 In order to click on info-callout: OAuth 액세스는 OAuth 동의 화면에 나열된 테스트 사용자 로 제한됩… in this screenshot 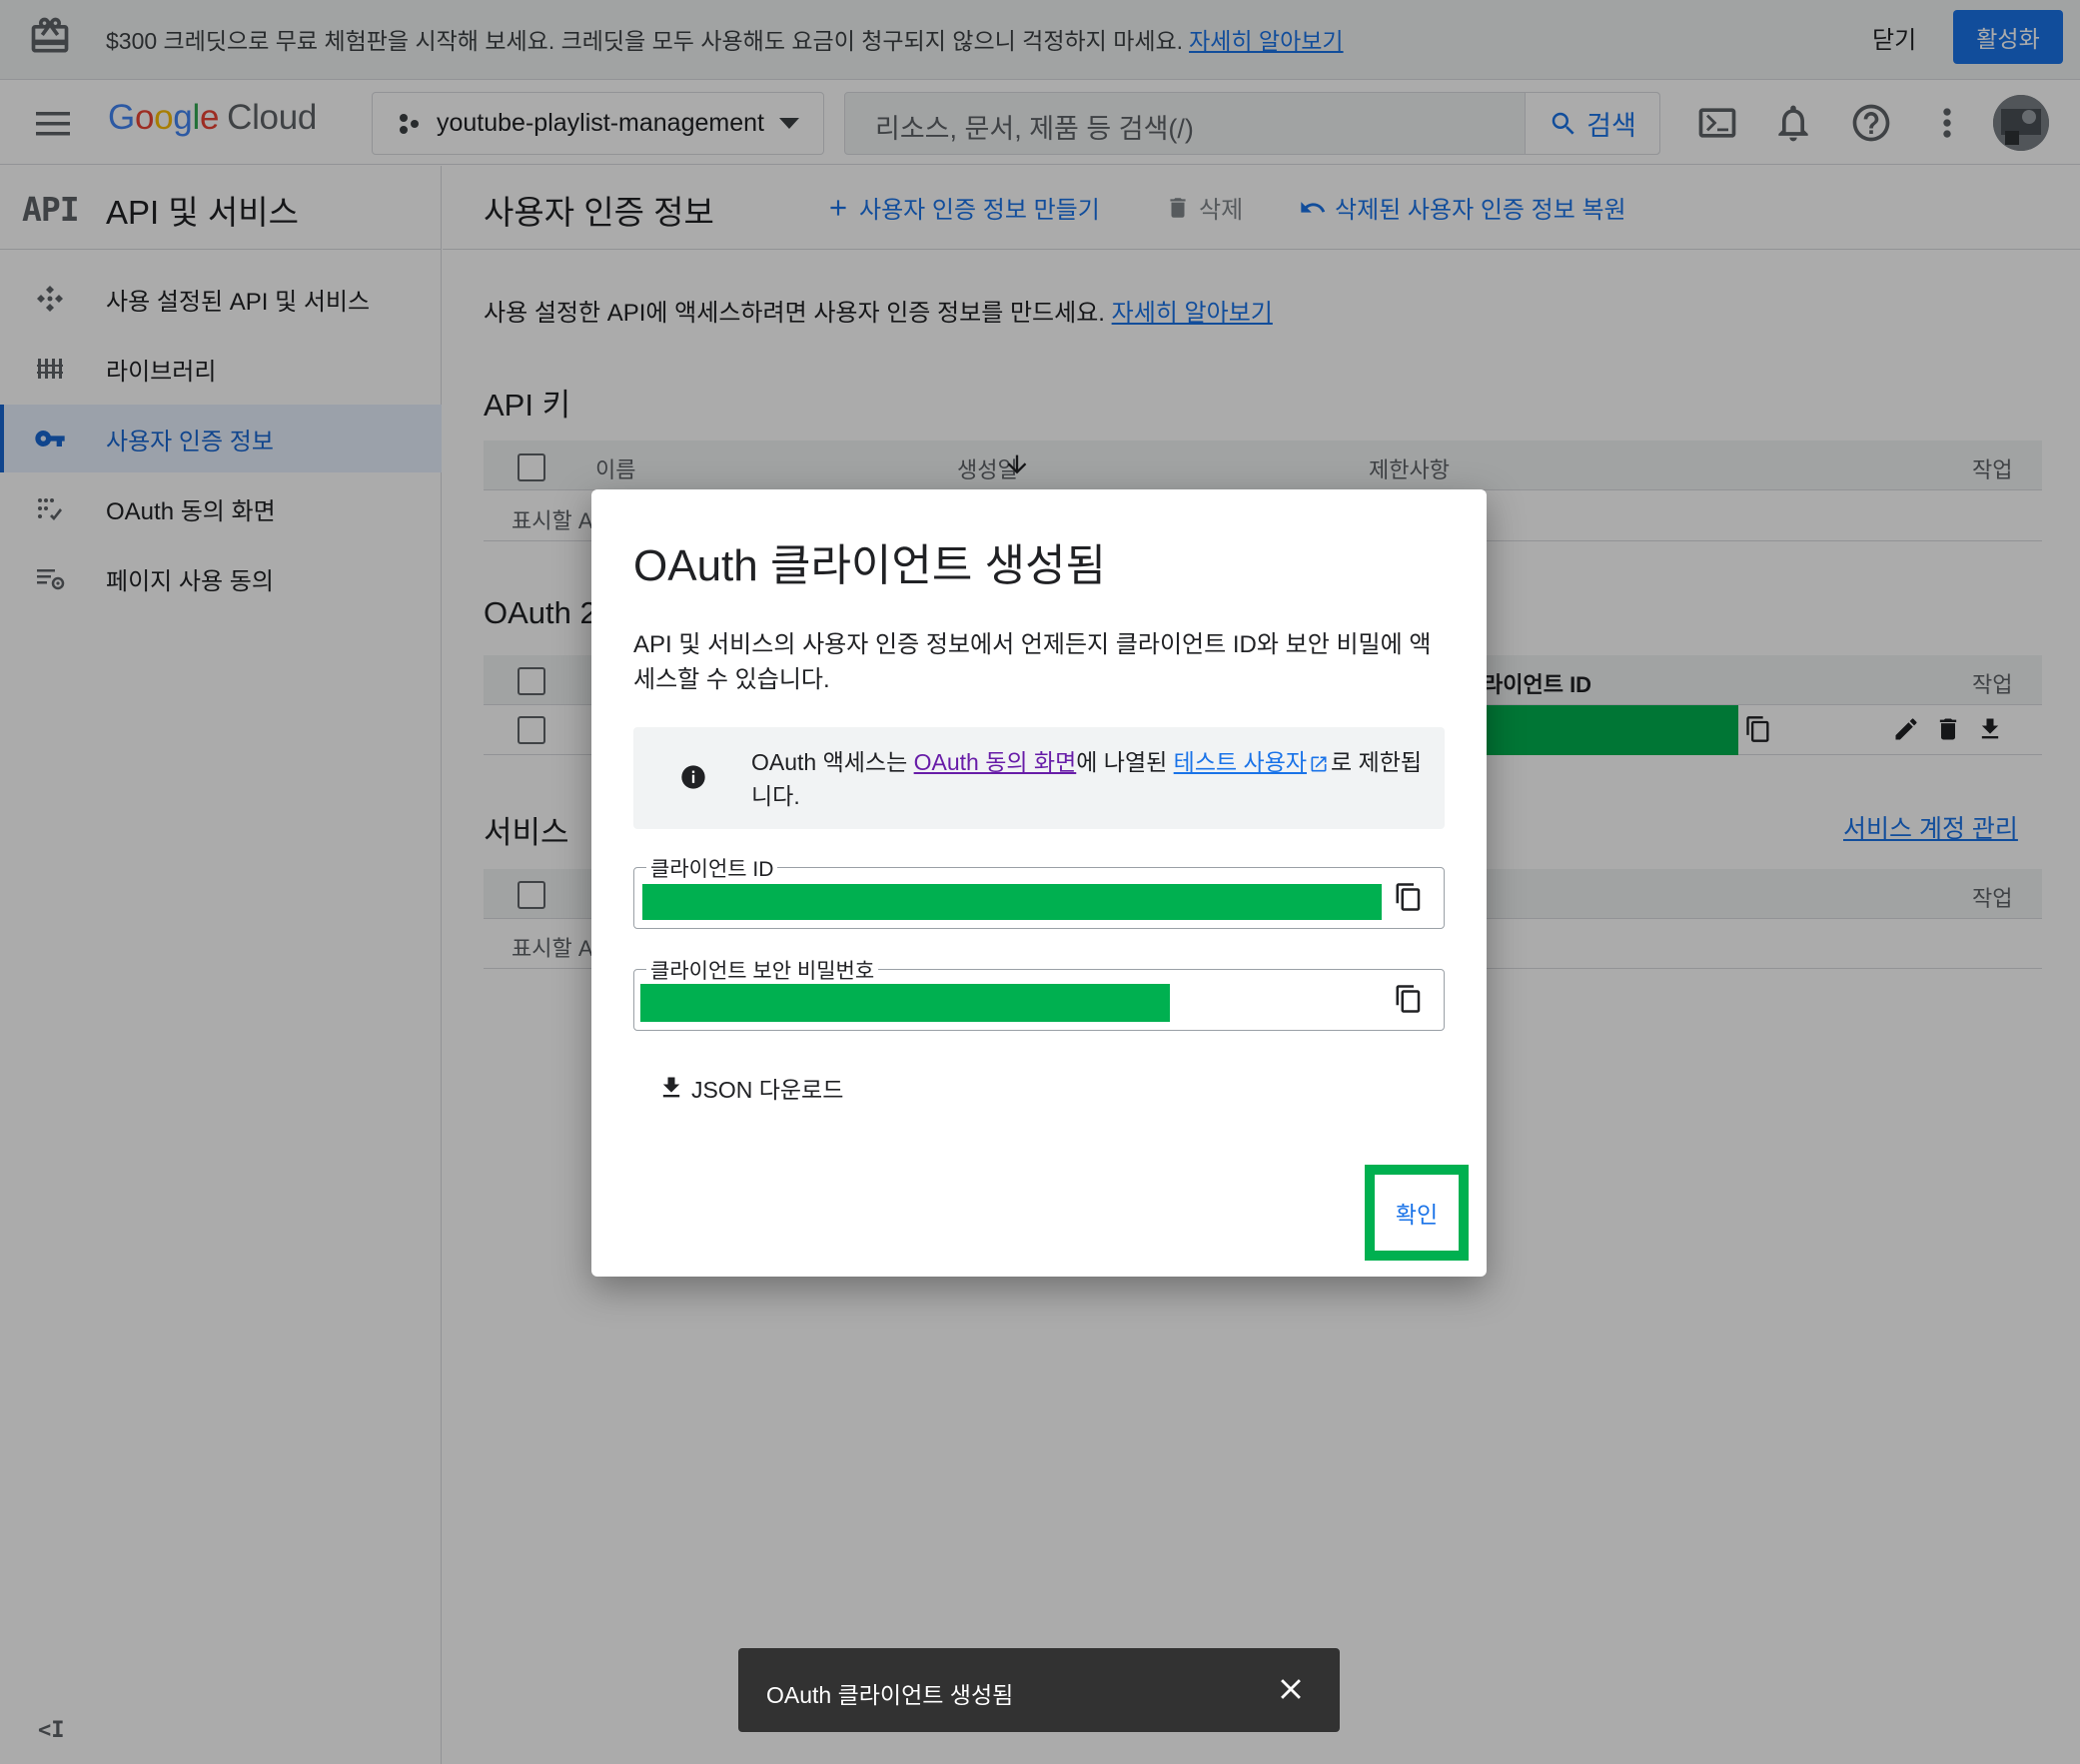, I will do `click(1039, 778)`.